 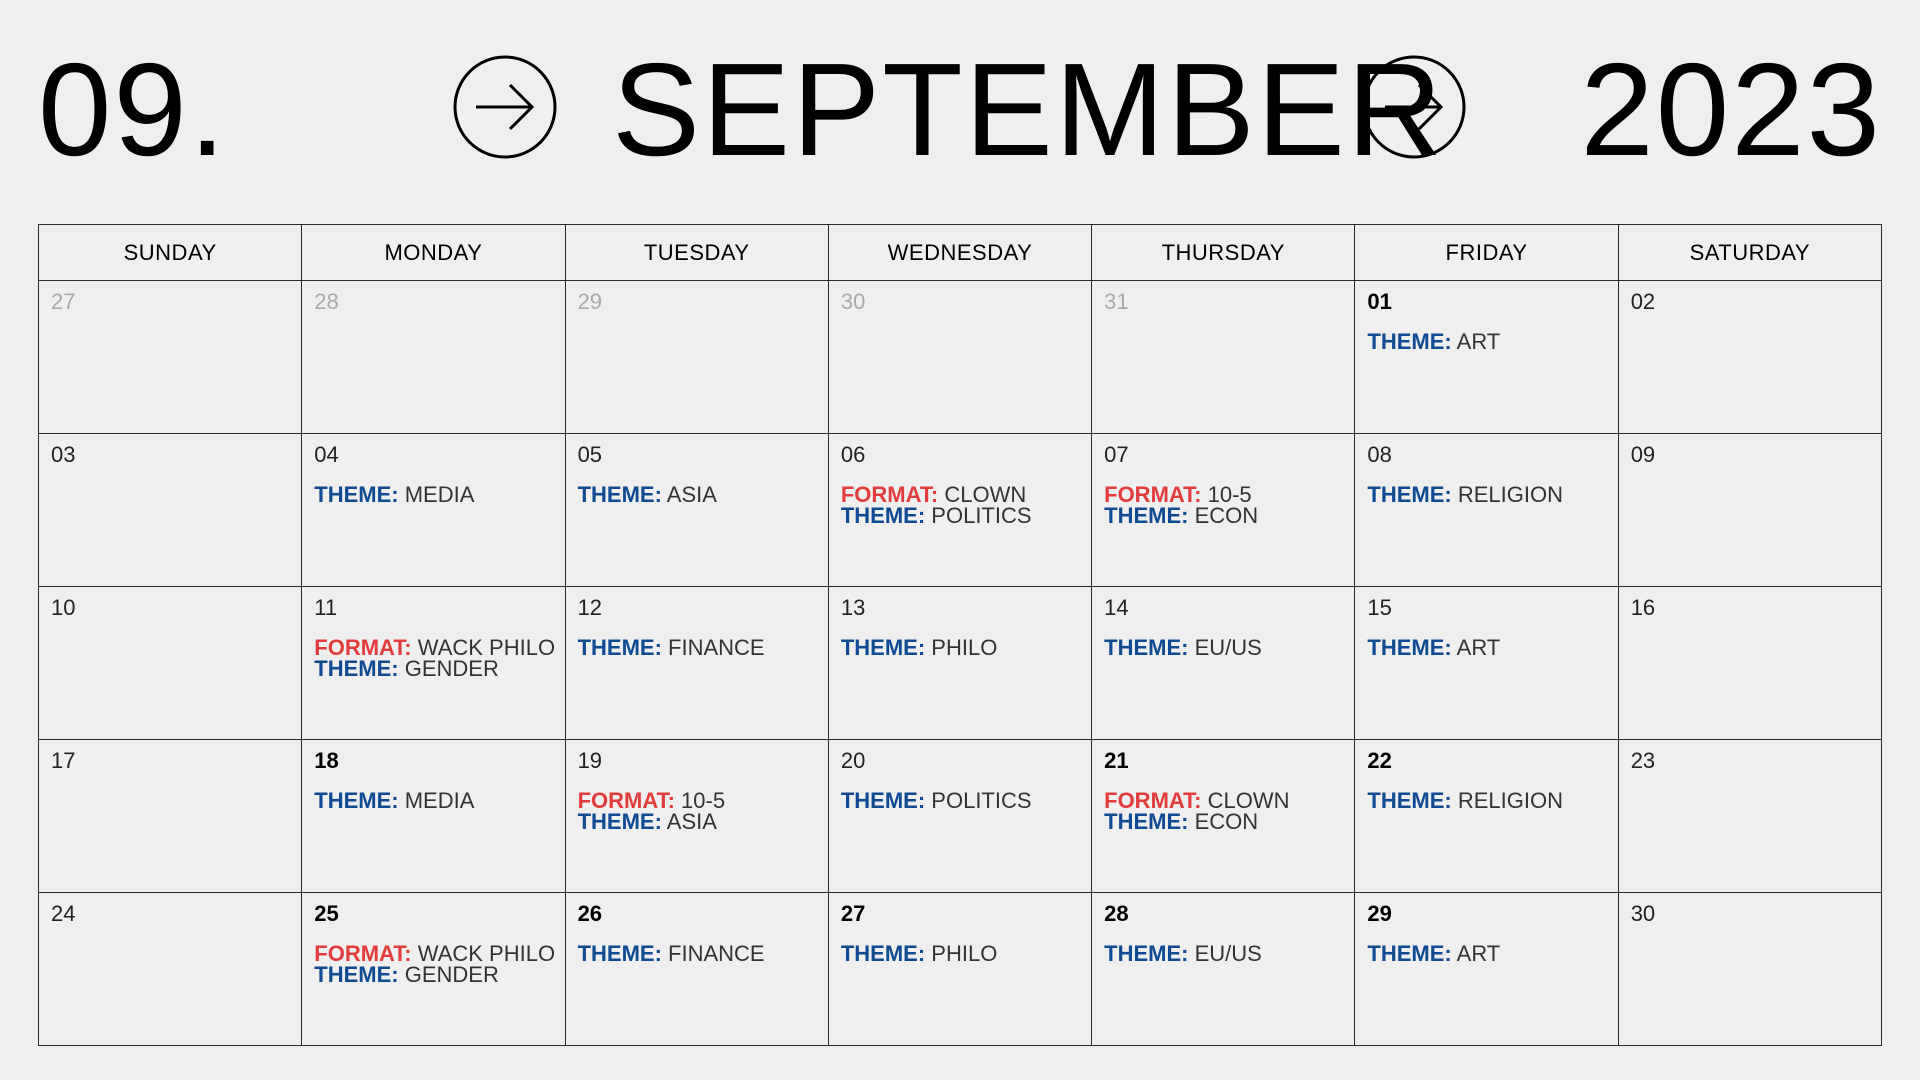 I want to click on day-cell-content: 03, so click(x=170, y=451).